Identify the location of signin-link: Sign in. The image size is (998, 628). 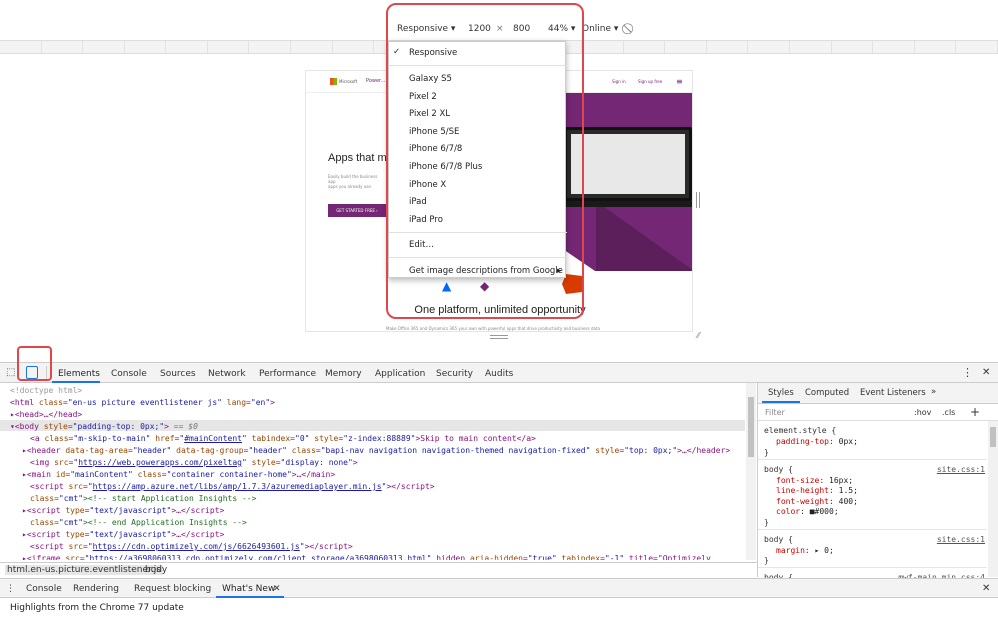
(619, 81).